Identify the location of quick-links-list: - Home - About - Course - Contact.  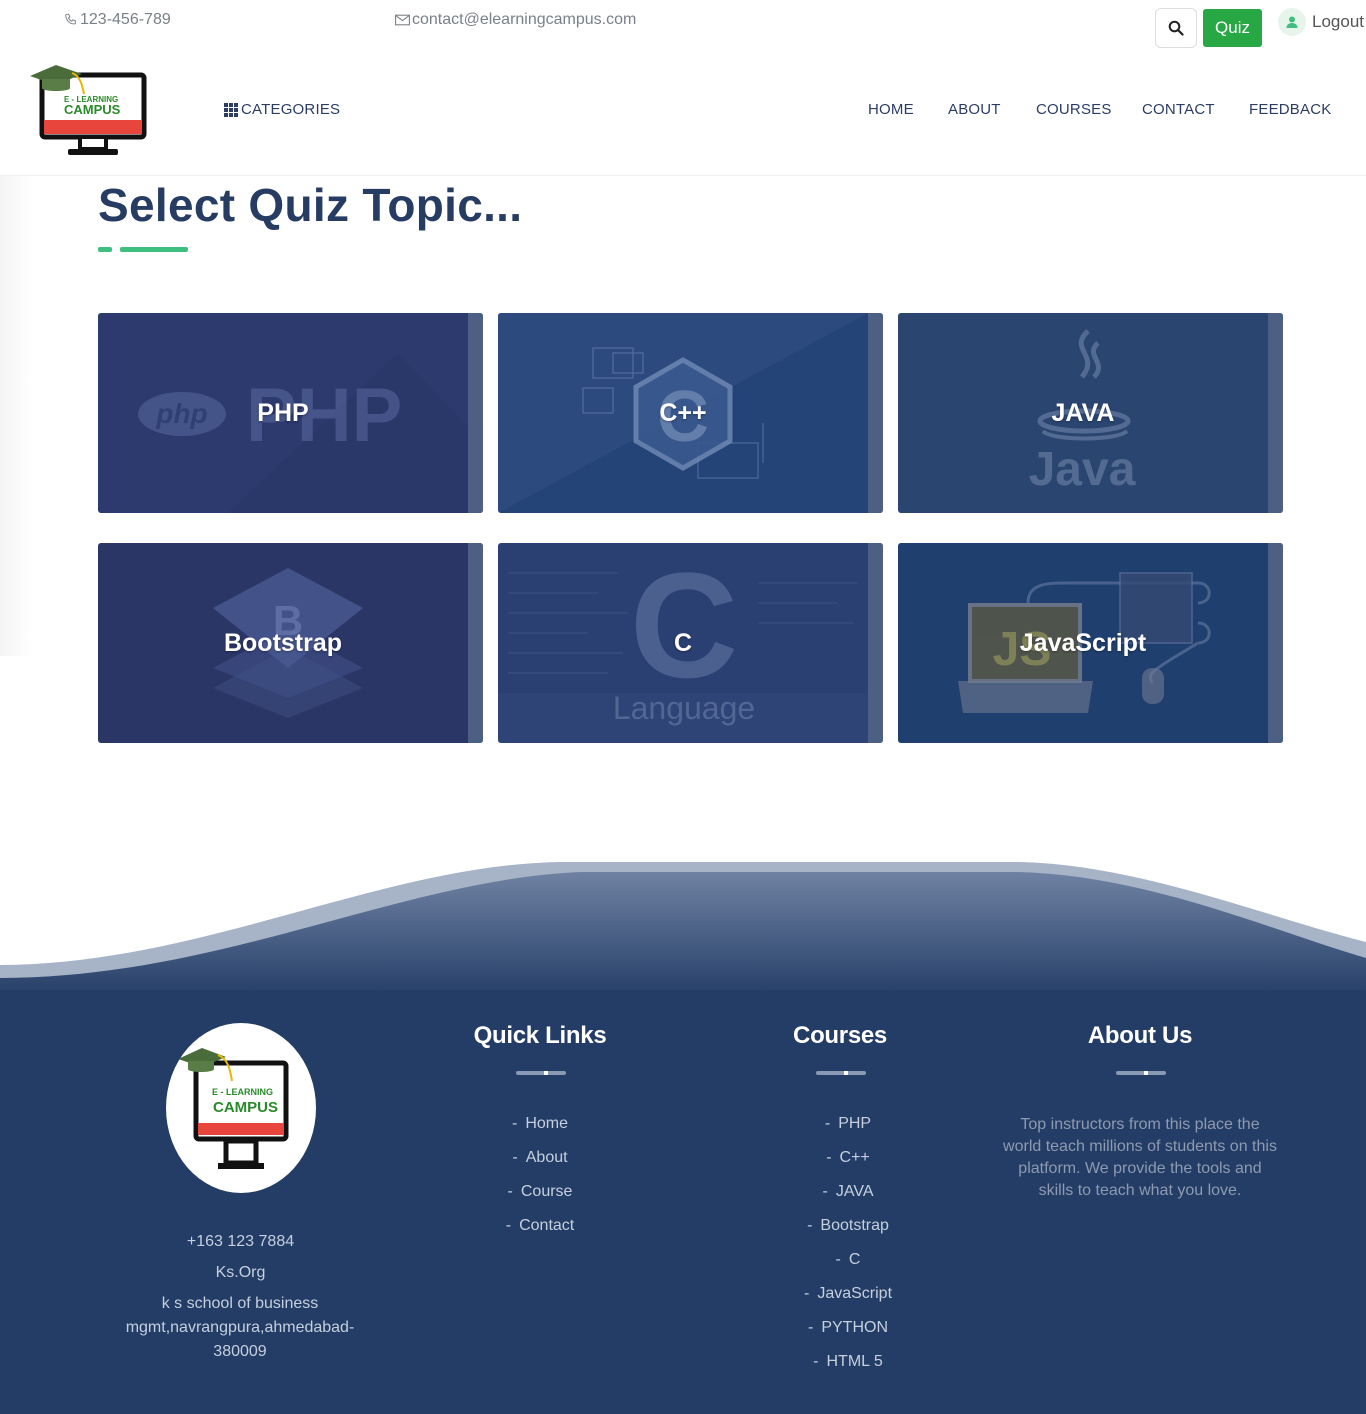
(540, 1175).